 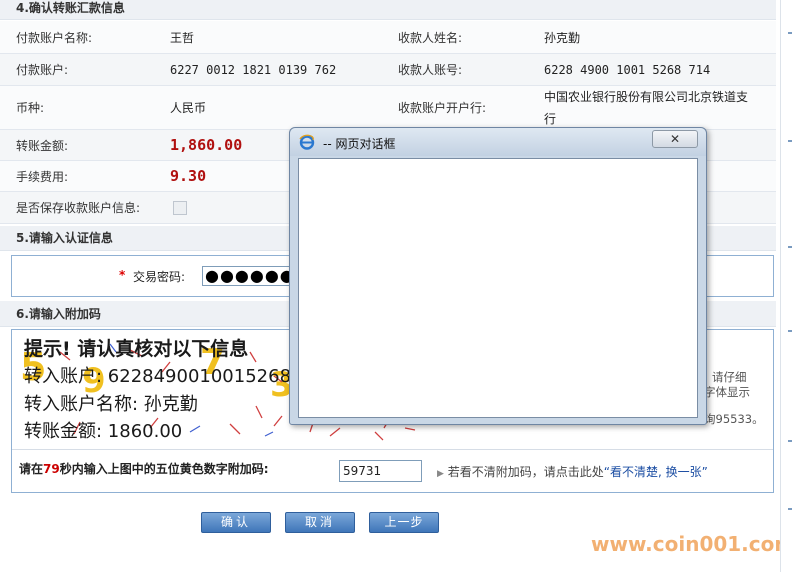 What do you see at coordinates (164, 469) in the screenshot?
I see `captcha-prompt-post: 秒内输入上图中的五位黄色数字附加码:` at bounding box center [164, 469].